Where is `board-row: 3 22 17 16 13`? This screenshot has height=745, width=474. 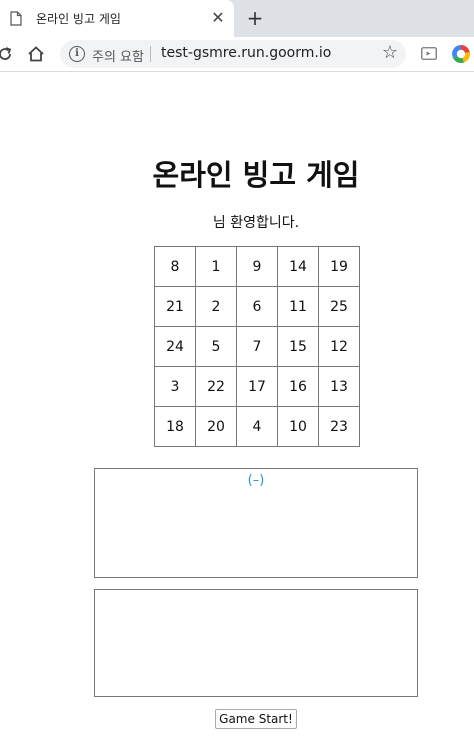
board-row: 3 22 17 16 13 is located at coordinates (257, 386).